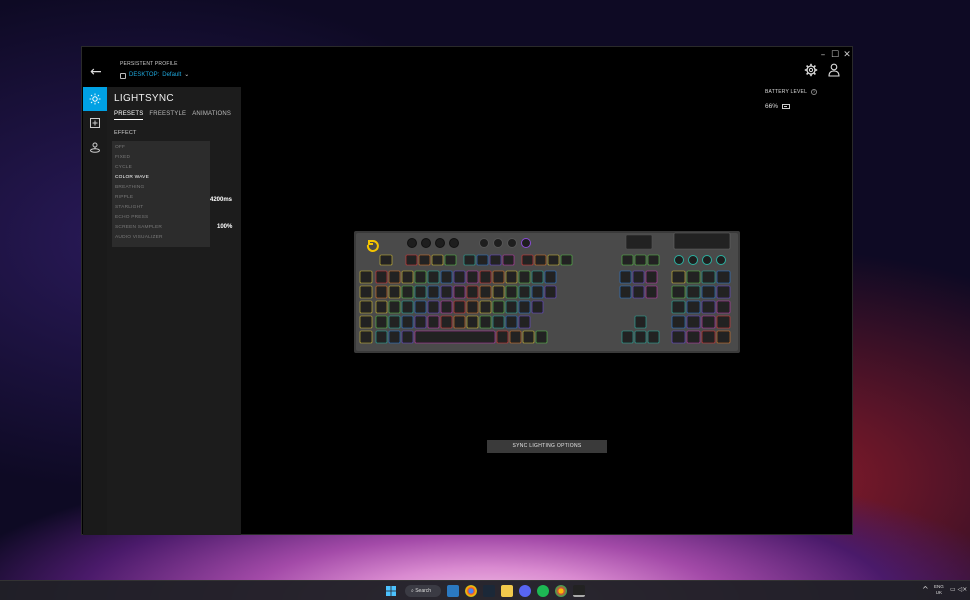 This screenshot has width=970, height=600. What do you see at coordinates (161, 178) in the screenshot?
I see `effect-option-selected: COLOR WAVE` at bounding box center [161, 178].